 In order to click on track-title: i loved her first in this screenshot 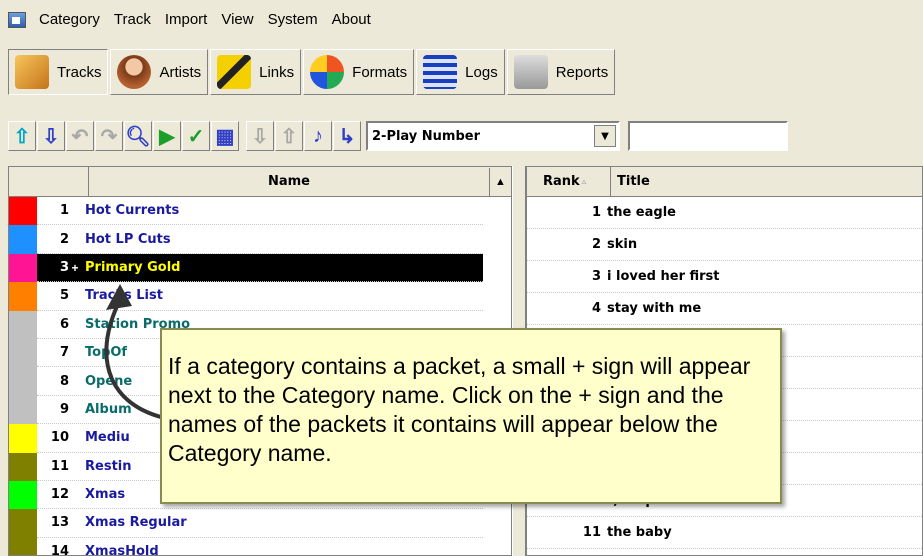, I will do `click(663, 276)`.